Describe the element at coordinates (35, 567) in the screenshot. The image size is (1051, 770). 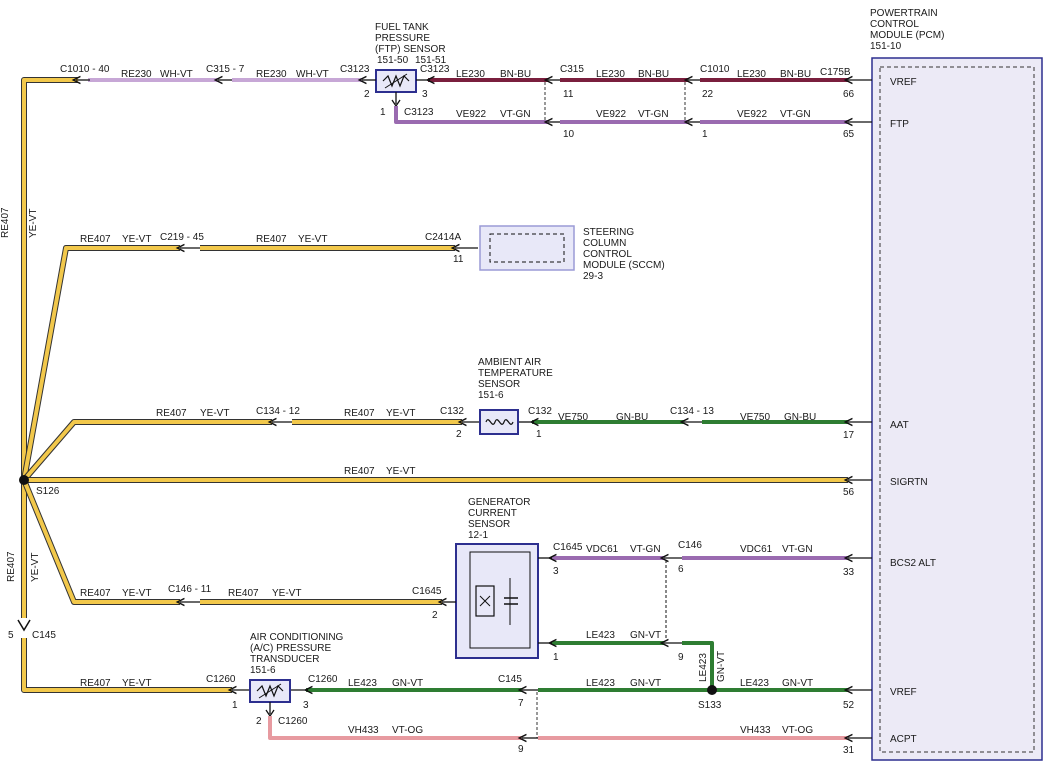
I see `trunk-lower-color: YE-VT` at that location.